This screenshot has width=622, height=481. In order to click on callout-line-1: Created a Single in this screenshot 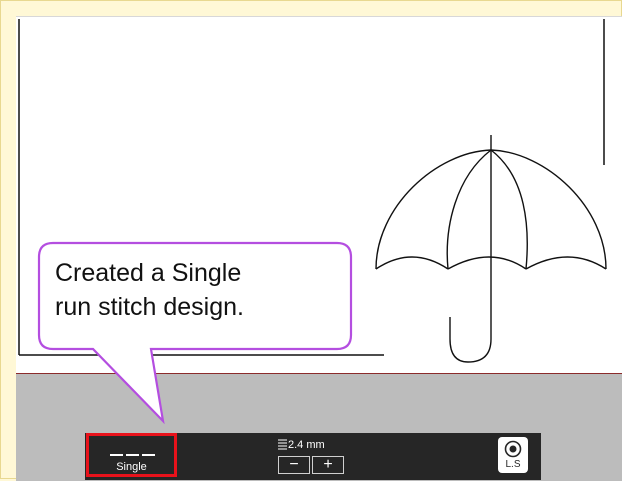, I will do `click(148, 273)`.